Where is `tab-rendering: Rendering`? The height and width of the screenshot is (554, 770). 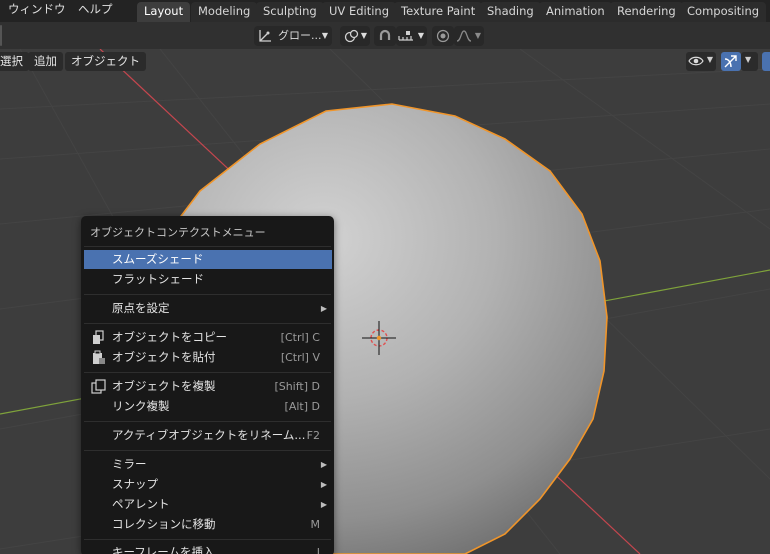 tab-rendering: Rendering is located at coordinates (646, 12).